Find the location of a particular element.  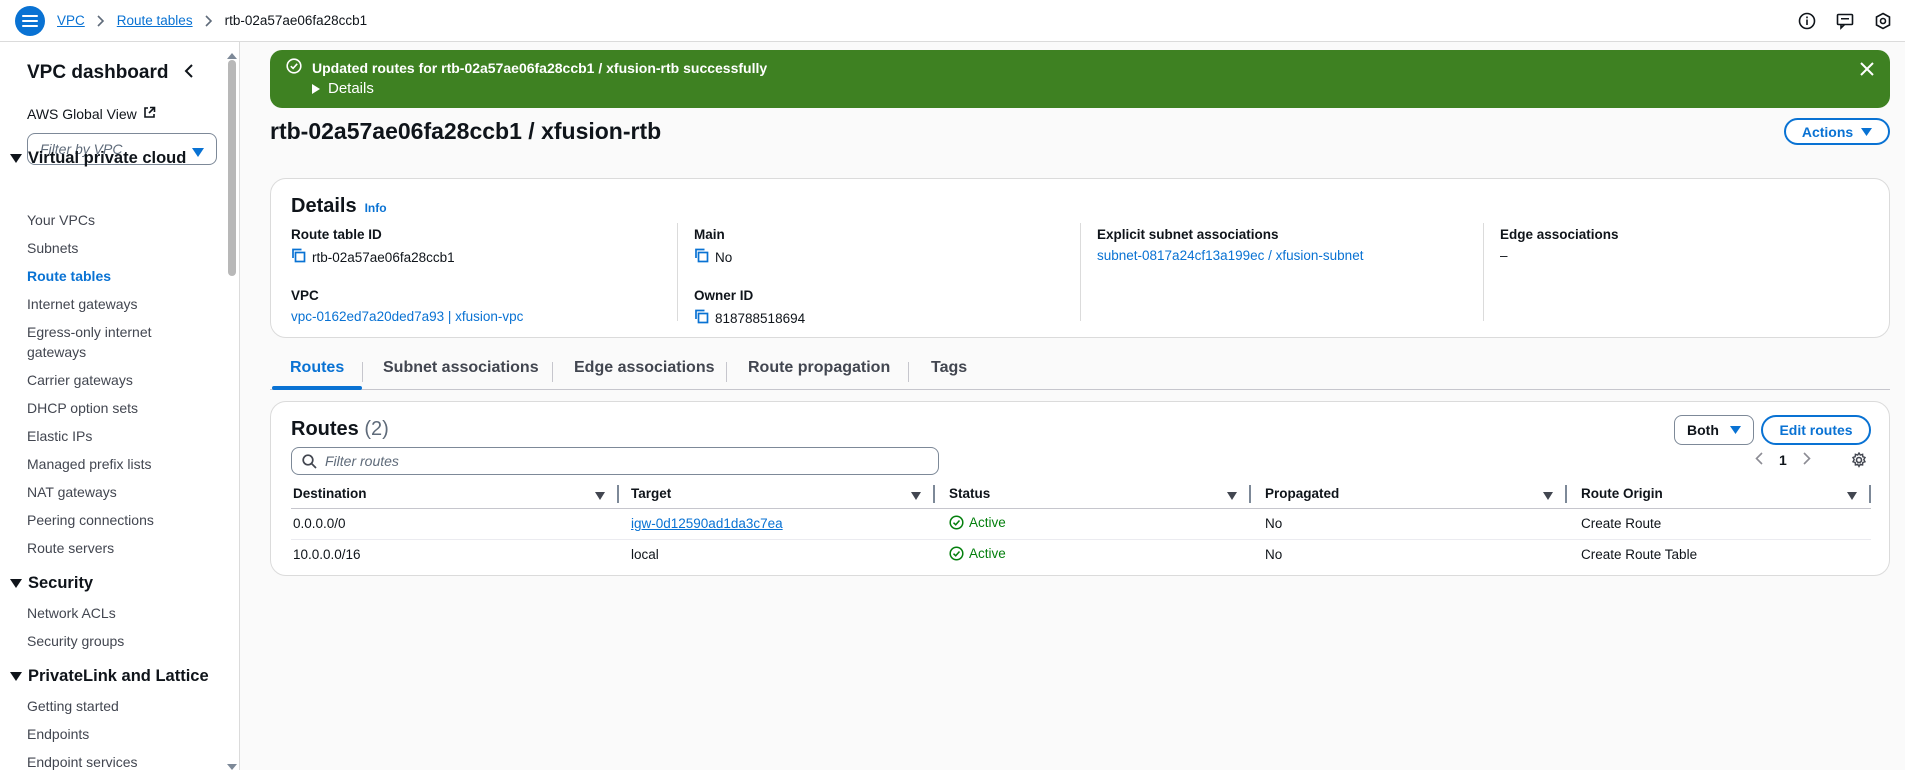

cell-propagated: No is located at coordinates (1274, 555).